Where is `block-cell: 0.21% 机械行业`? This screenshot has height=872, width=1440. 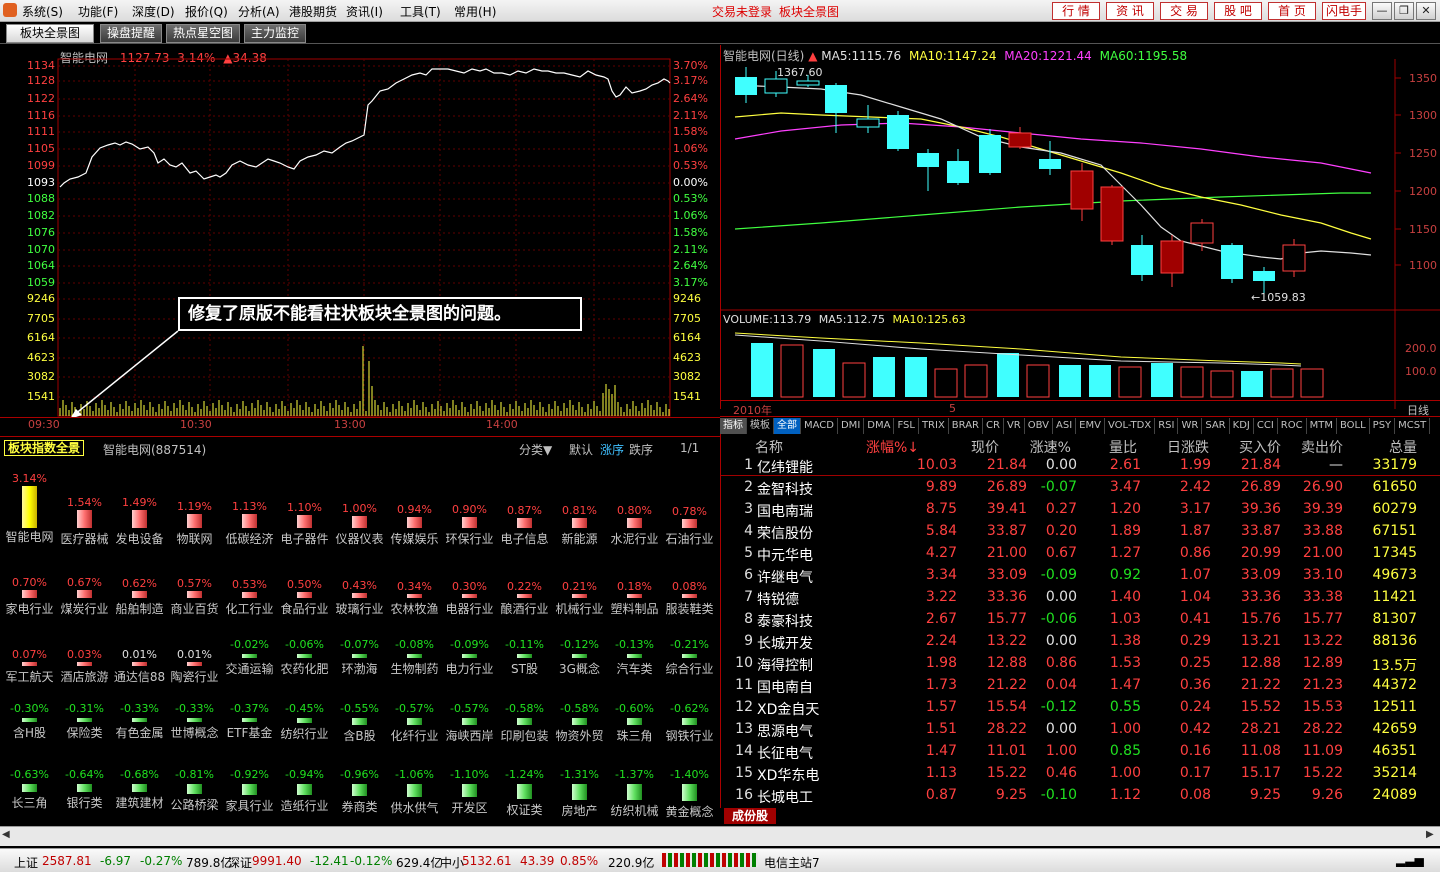
block-cell: 0.21% 机械行业 is located at coordinates (579, 572).